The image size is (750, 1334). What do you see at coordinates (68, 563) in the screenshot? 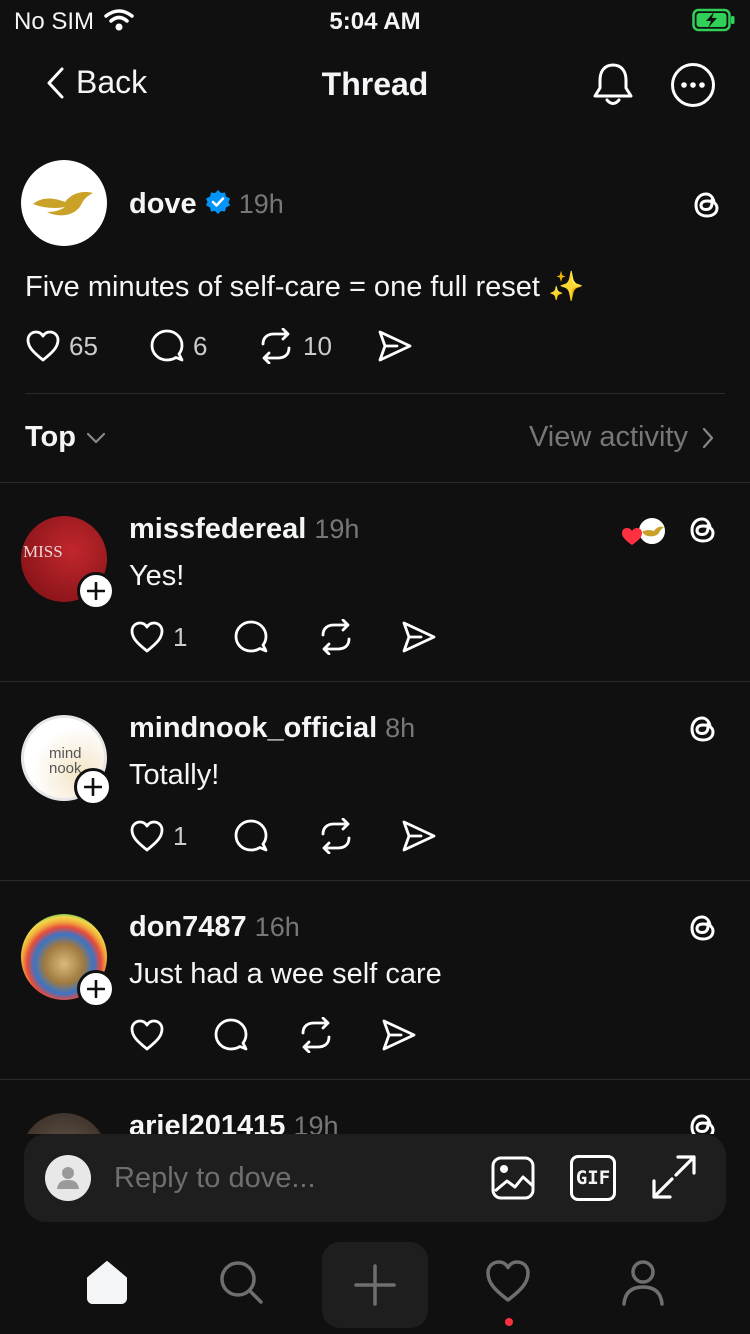
I see `avatar: MISS` at bounding box center [68, 563].